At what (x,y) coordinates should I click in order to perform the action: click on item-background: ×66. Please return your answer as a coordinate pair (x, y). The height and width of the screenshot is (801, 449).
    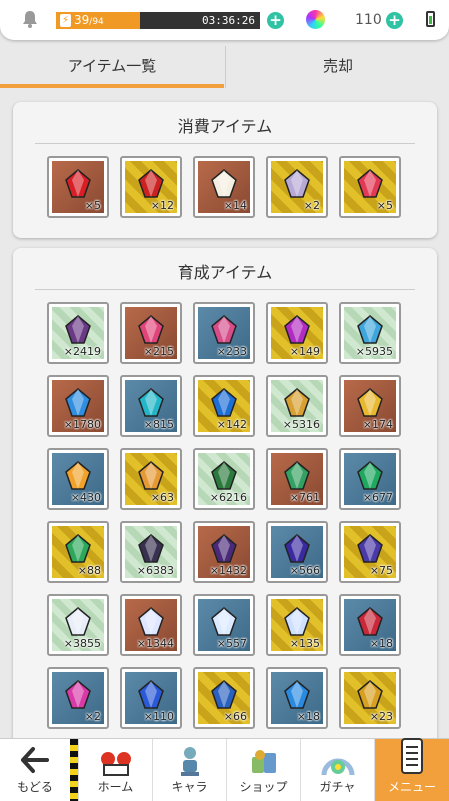
    Looking at the image, I should click on (224, 698).